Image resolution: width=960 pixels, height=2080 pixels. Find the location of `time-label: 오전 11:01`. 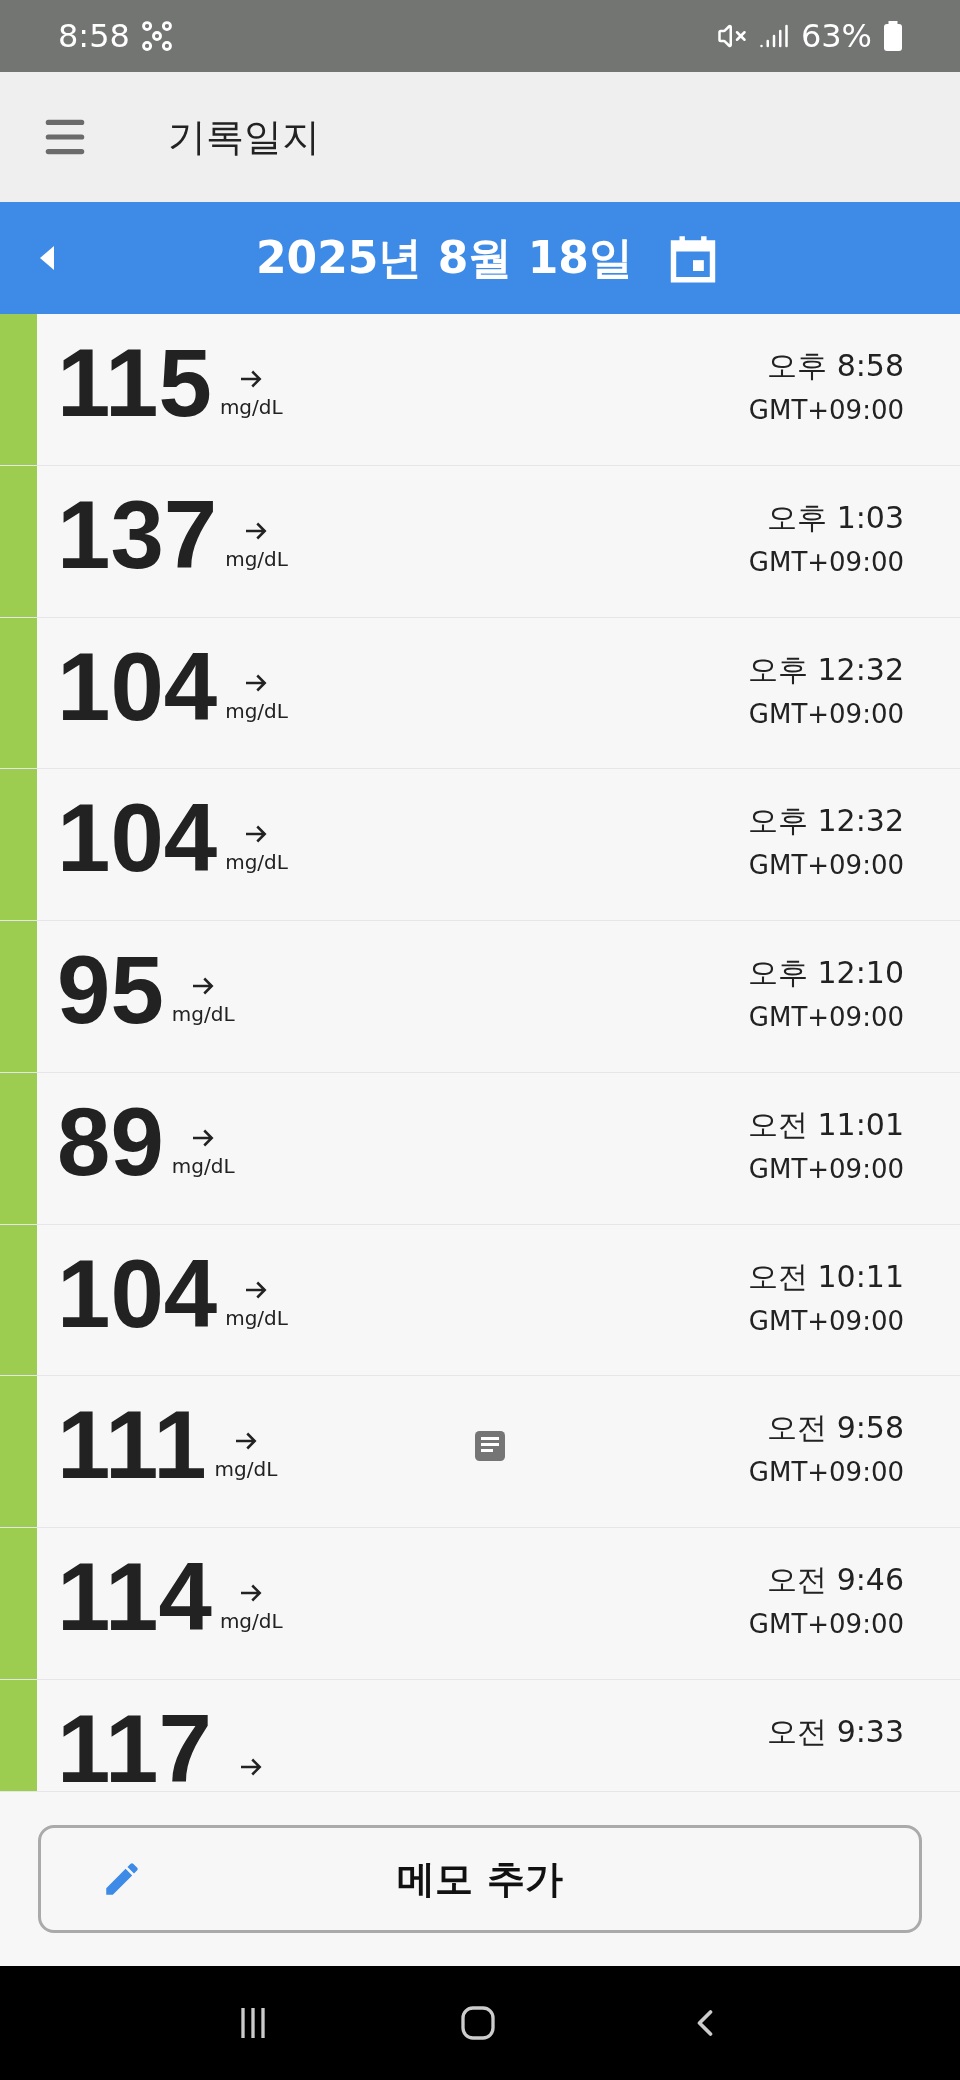

time-label: 오전 11:01 is located at coordinates (826, 1124).